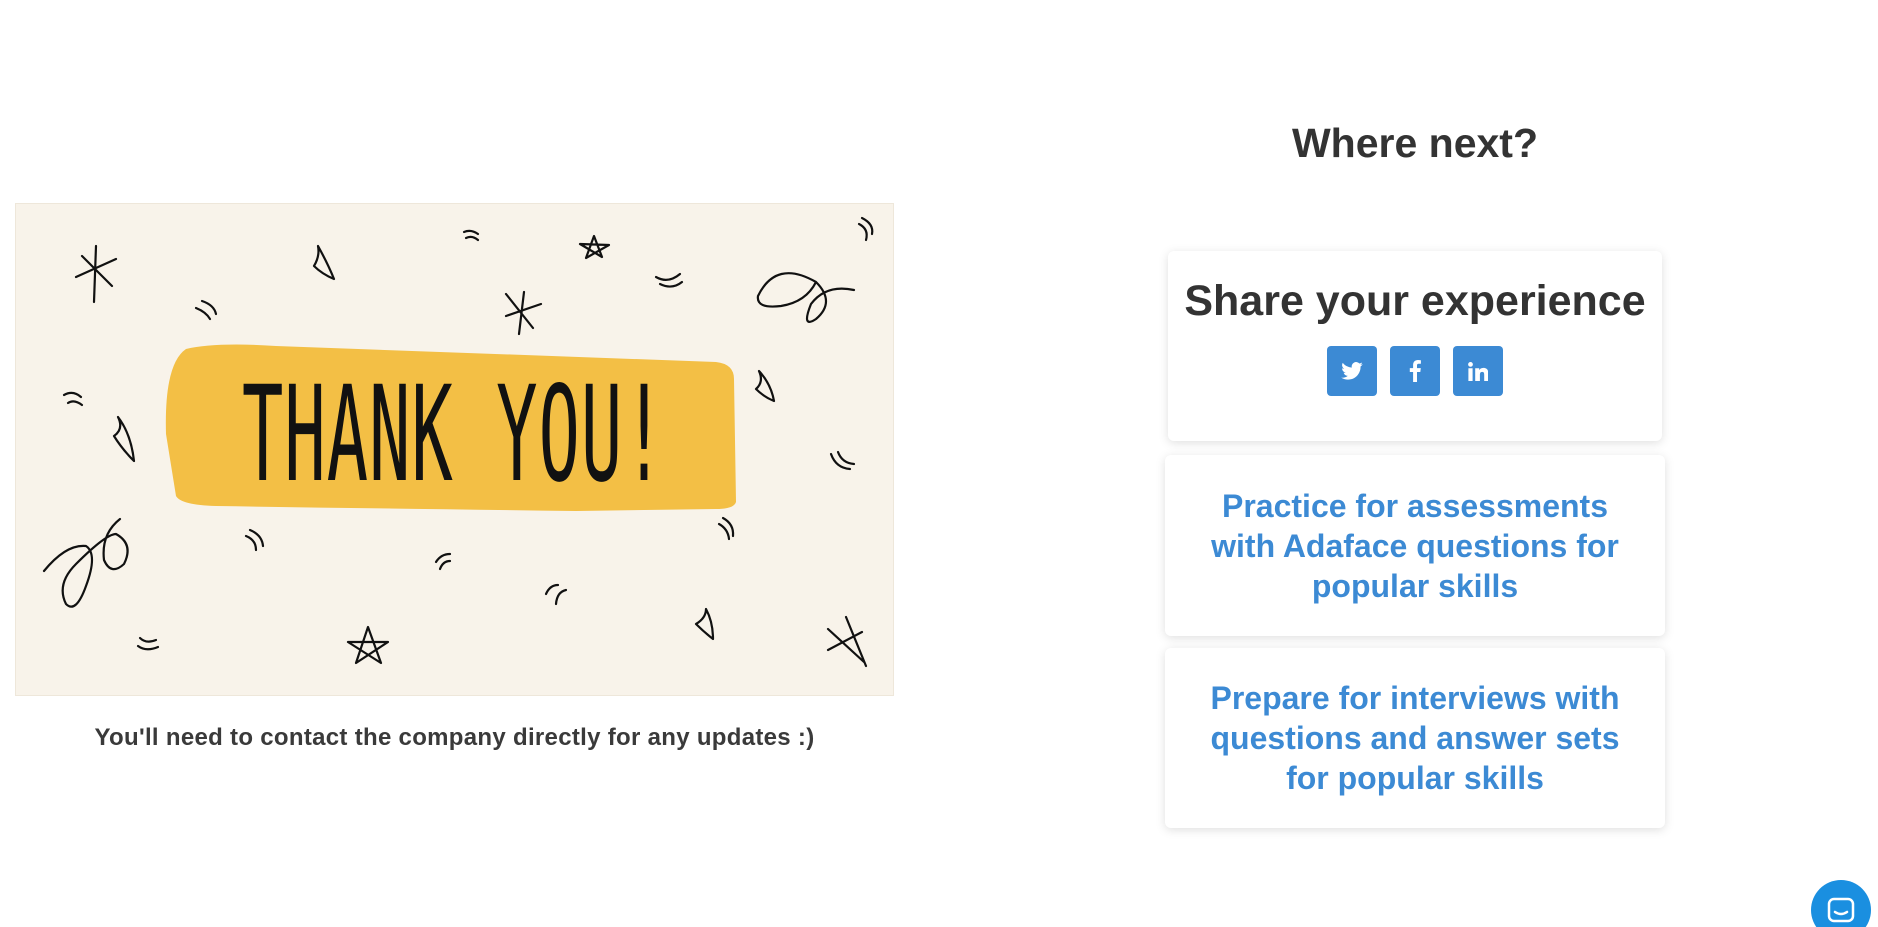 This screenshot has height=927, width=1878. Describe the element at coordinates (1415, 143) in the screenshot. I see `where-next-title: Where next?` at that location.